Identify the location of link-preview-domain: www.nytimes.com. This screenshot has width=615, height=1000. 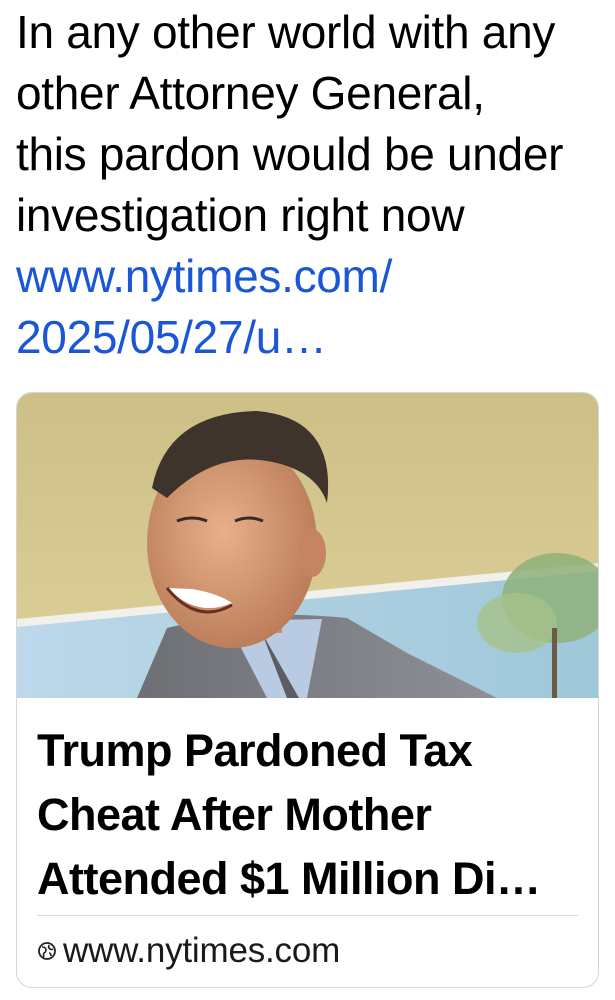
(188, 951).